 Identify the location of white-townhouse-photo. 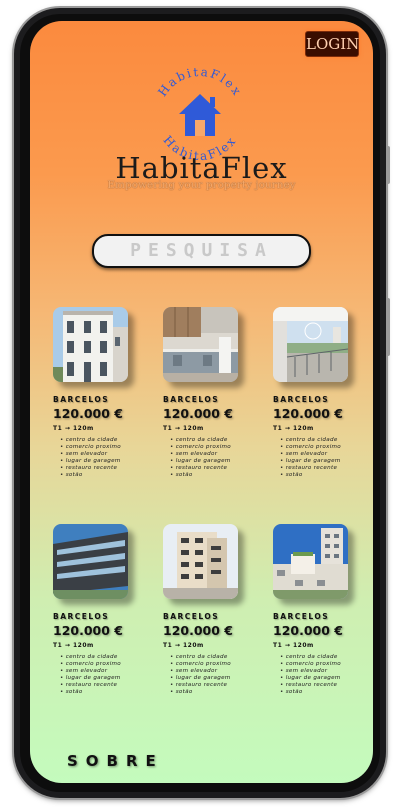
(90, 344).